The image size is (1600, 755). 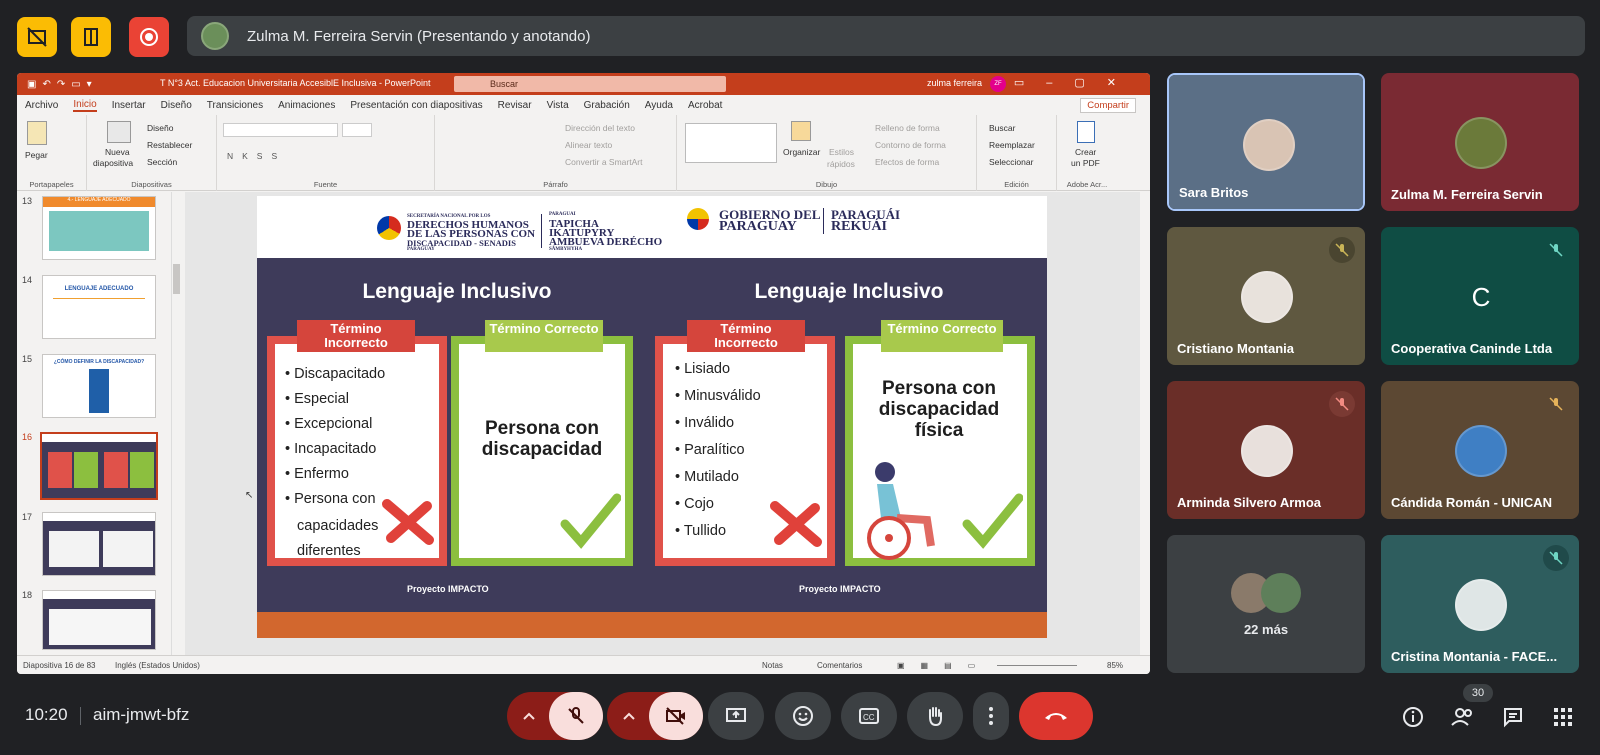 What do you see at coordinates (59, 665) in the screenshot?
I see `status-slide-count: Diapositiva 16 de 83` at bounding box center [59, 665].